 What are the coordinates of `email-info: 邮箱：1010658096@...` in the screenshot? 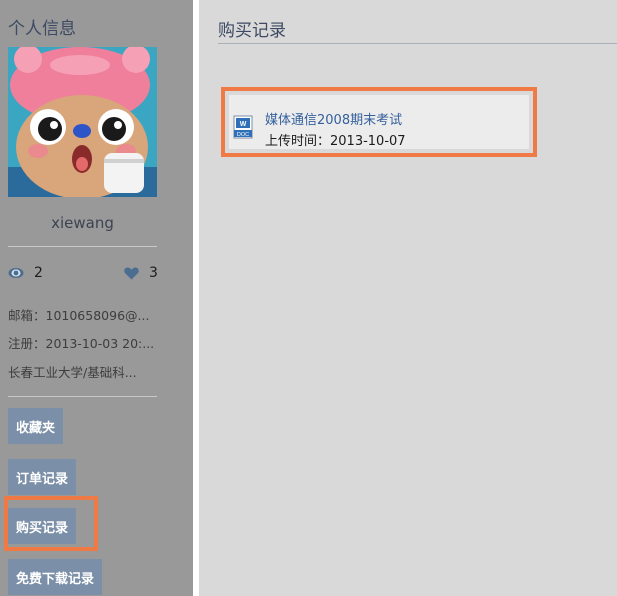 It's located at (79, 315).